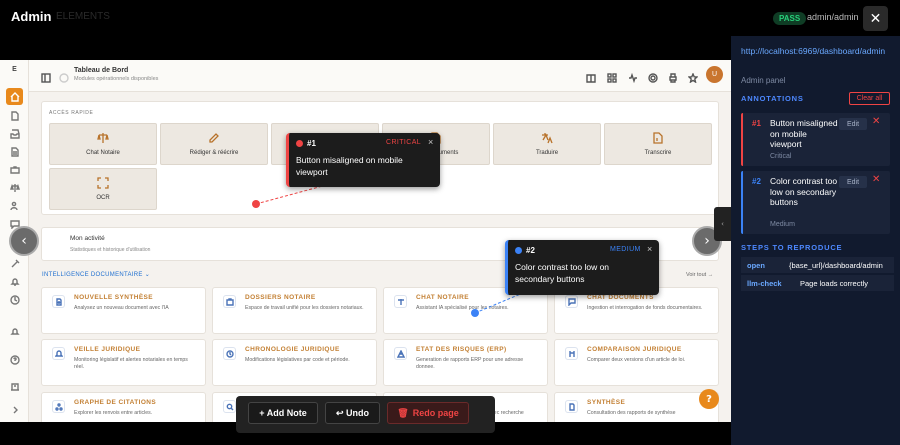  I want to click on quick-access-rediger: Rédiger & réécrire, so click(214, 144).